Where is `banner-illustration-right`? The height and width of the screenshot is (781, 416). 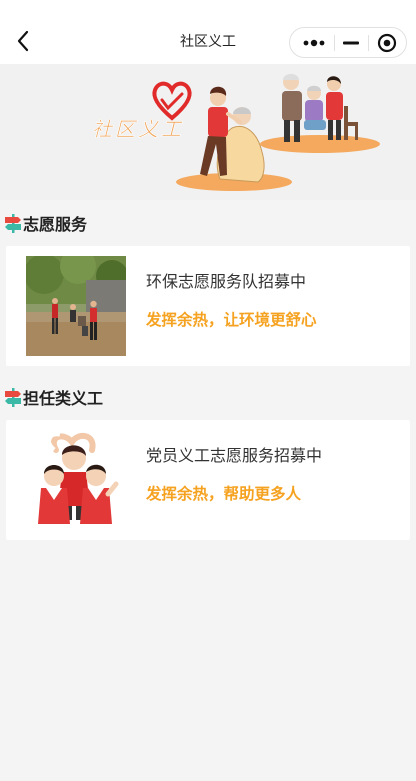 banner-illustration-right is located at coordinates (320, 113).